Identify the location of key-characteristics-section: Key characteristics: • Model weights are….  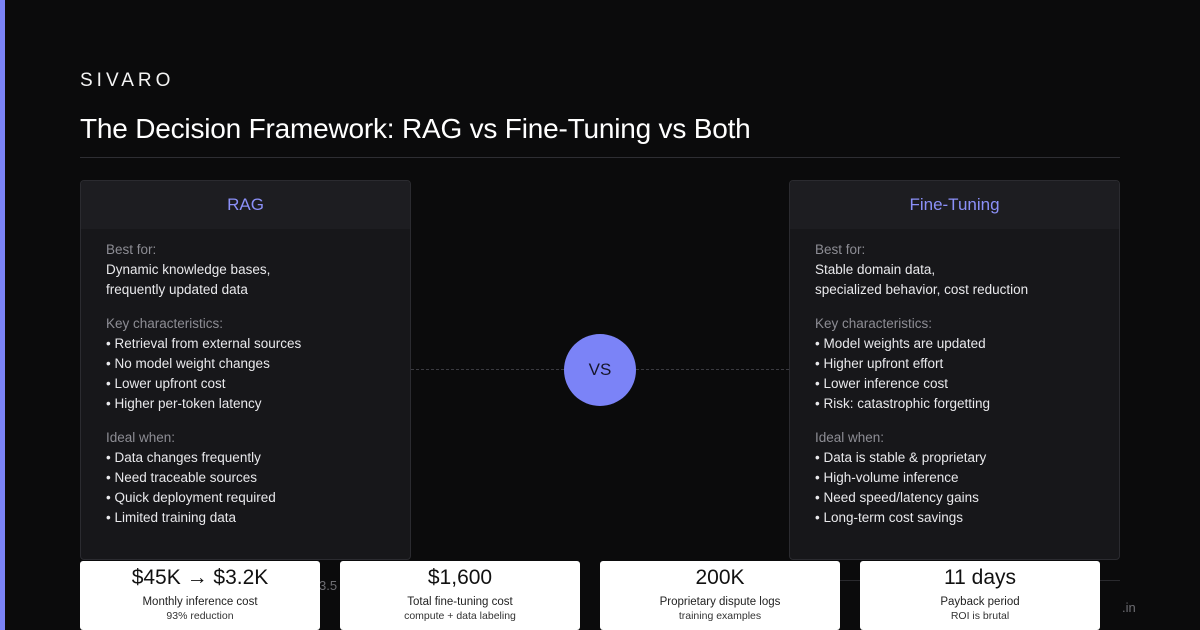
(955, 364).